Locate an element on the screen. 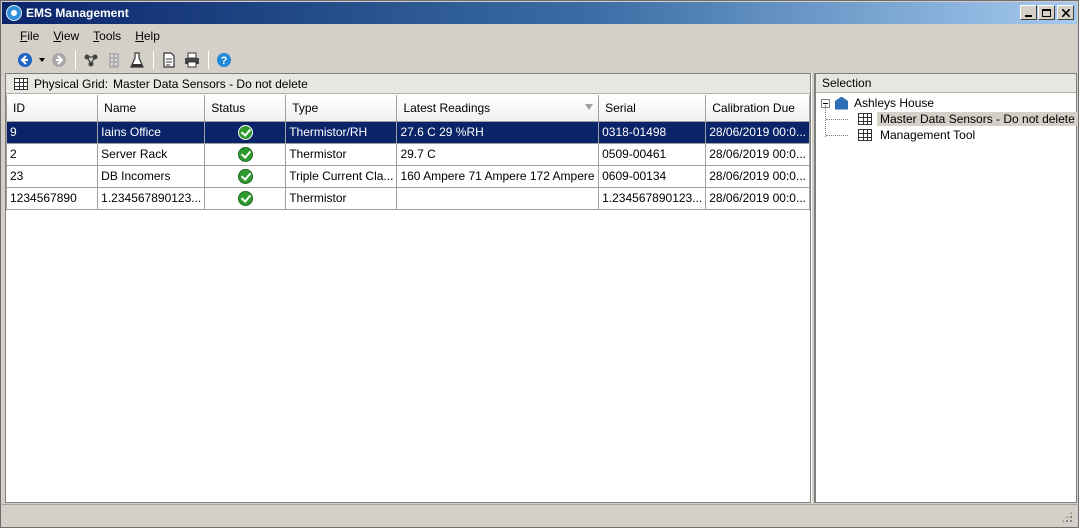 The height and width of the screenshot is (528, 1079). back-dropdown-button is located at coordinates (42, 60).